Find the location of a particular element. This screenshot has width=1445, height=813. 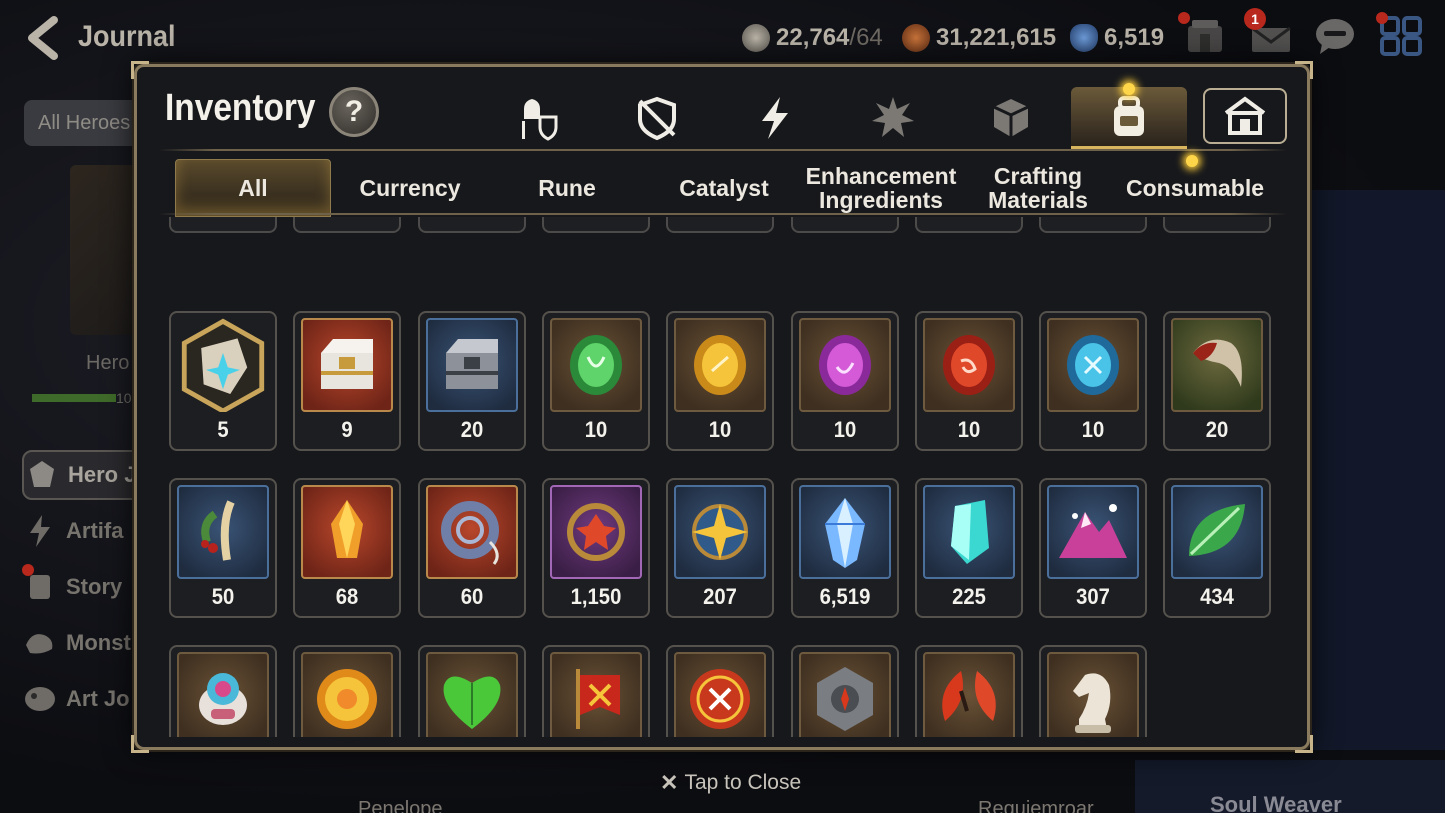

artifact-cube-icon is located at coordinates (1011, 118).